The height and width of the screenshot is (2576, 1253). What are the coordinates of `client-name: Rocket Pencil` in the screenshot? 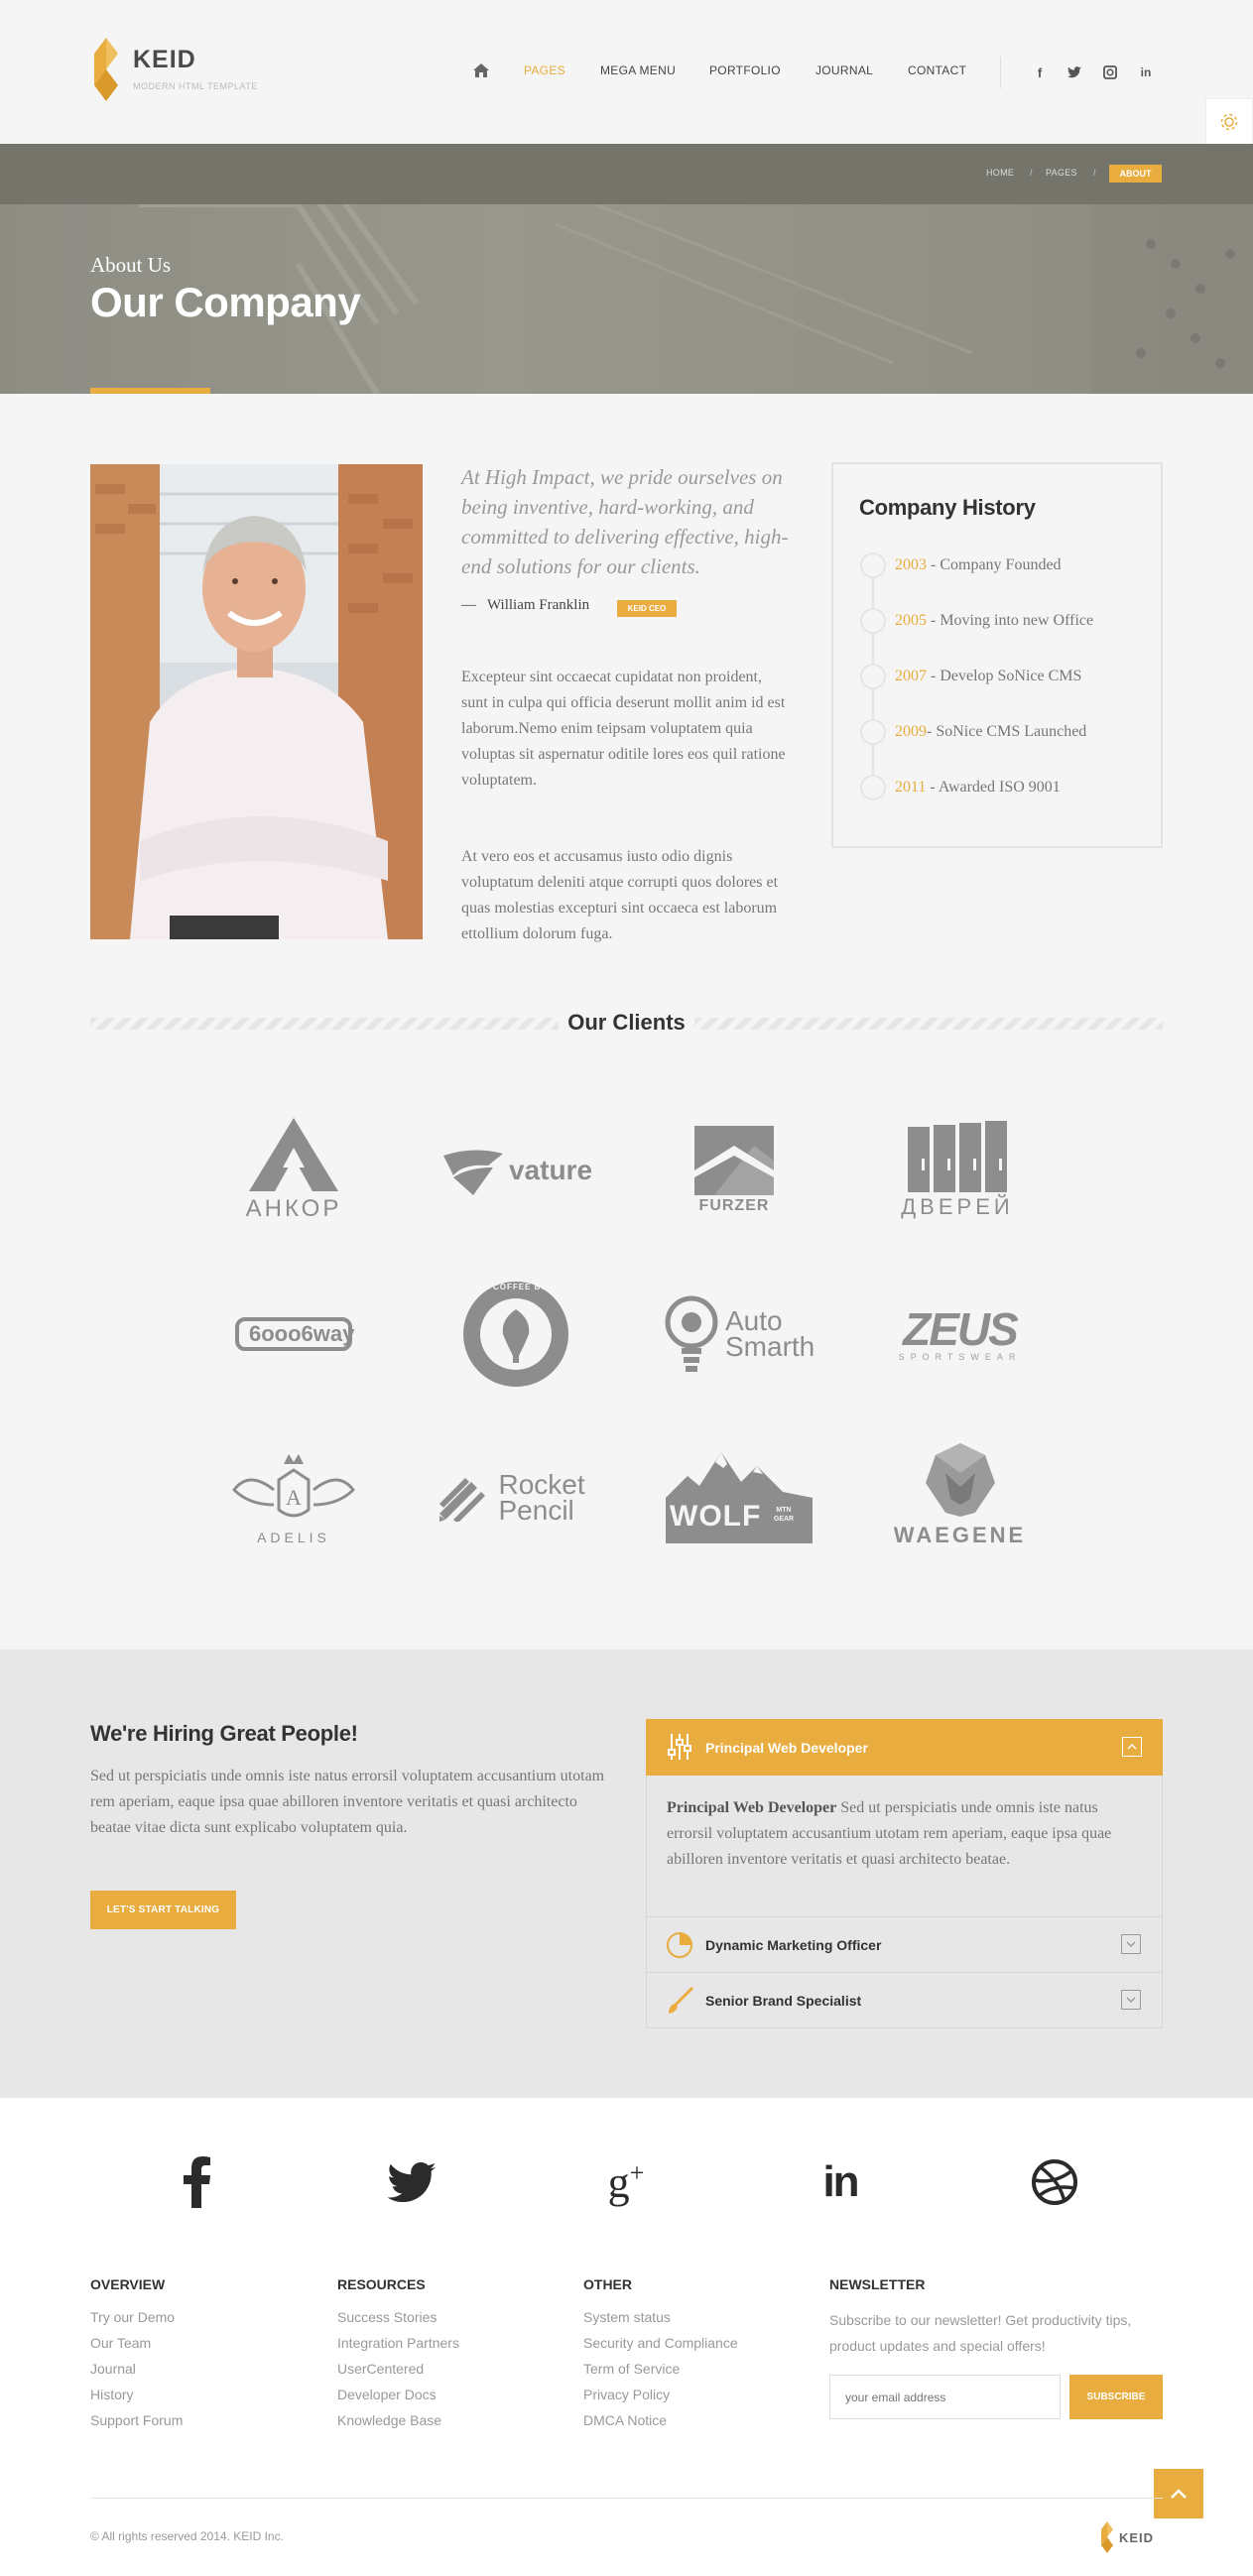 It's located at (541, 1497).